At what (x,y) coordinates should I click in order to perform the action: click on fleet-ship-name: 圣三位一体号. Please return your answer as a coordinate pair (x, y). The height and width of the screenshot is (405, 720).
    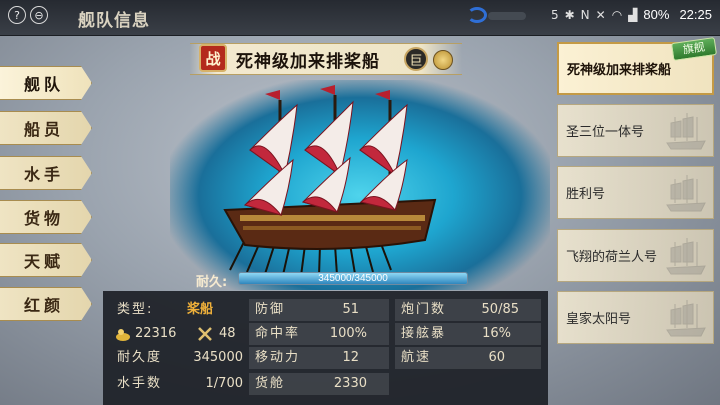
    Looking at the image, I should click on (605, 132).